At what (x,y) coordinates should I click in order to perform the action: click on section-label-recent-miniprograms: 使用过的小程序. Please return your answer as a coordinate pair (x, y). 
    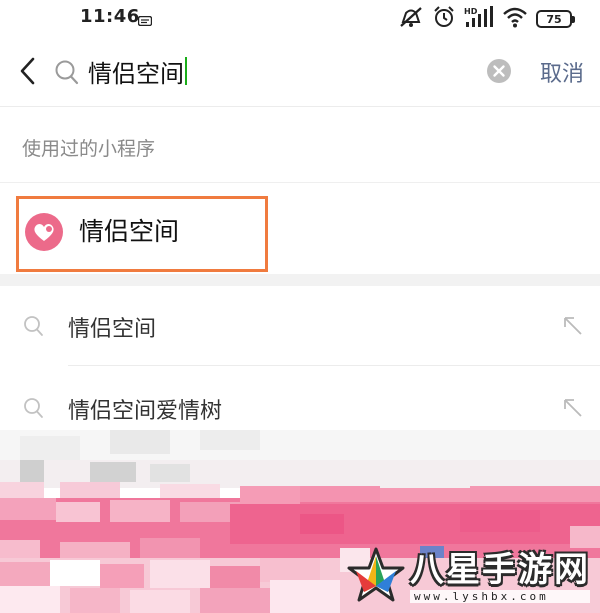
    Looking at the image, I should click on (89, 149).